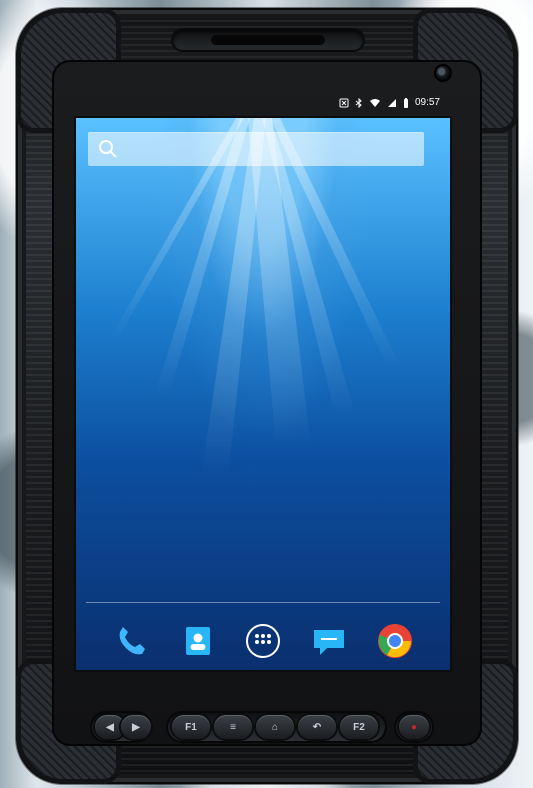 The width and height of the screenshot is (533, 788). I want to click on front-camera, so click(443, 73).